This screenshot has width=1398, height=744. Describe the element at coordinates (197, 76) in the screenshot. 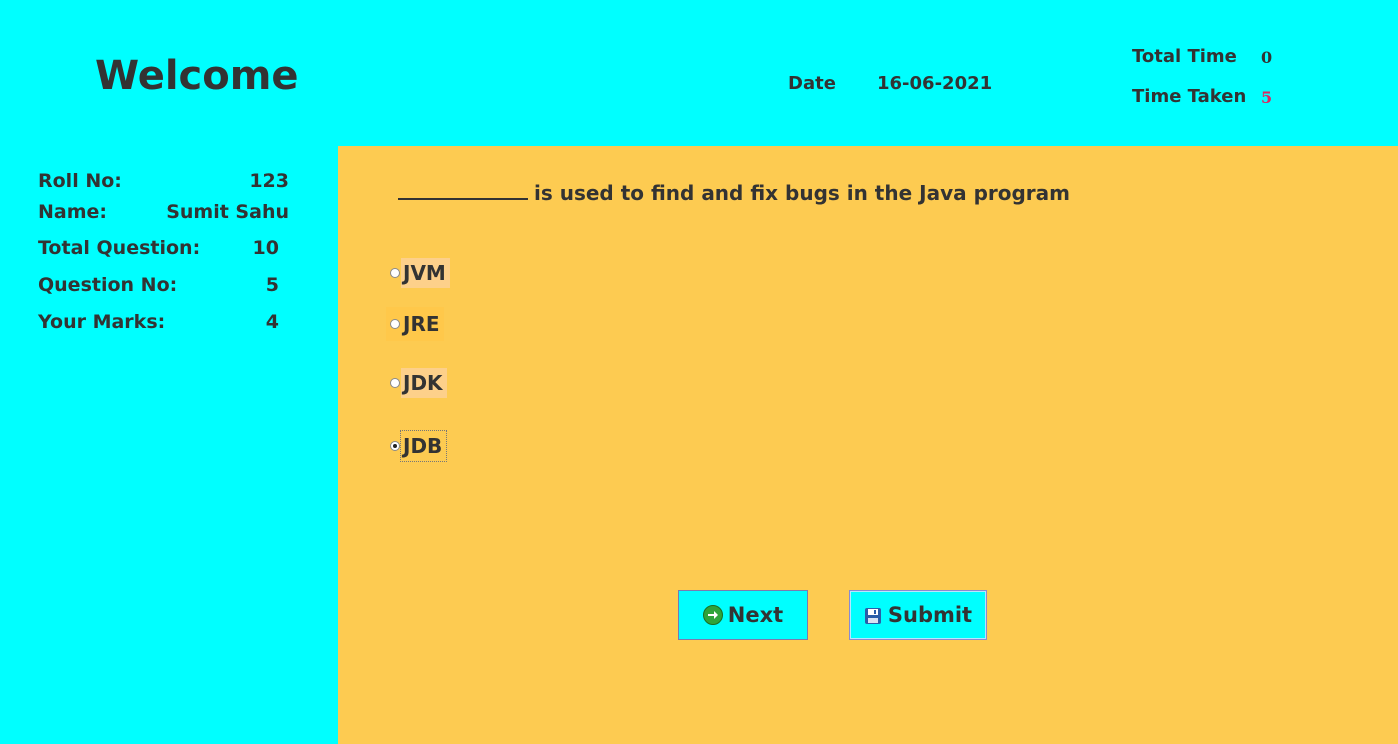

I see `welcome-title: Welcome` at that location.